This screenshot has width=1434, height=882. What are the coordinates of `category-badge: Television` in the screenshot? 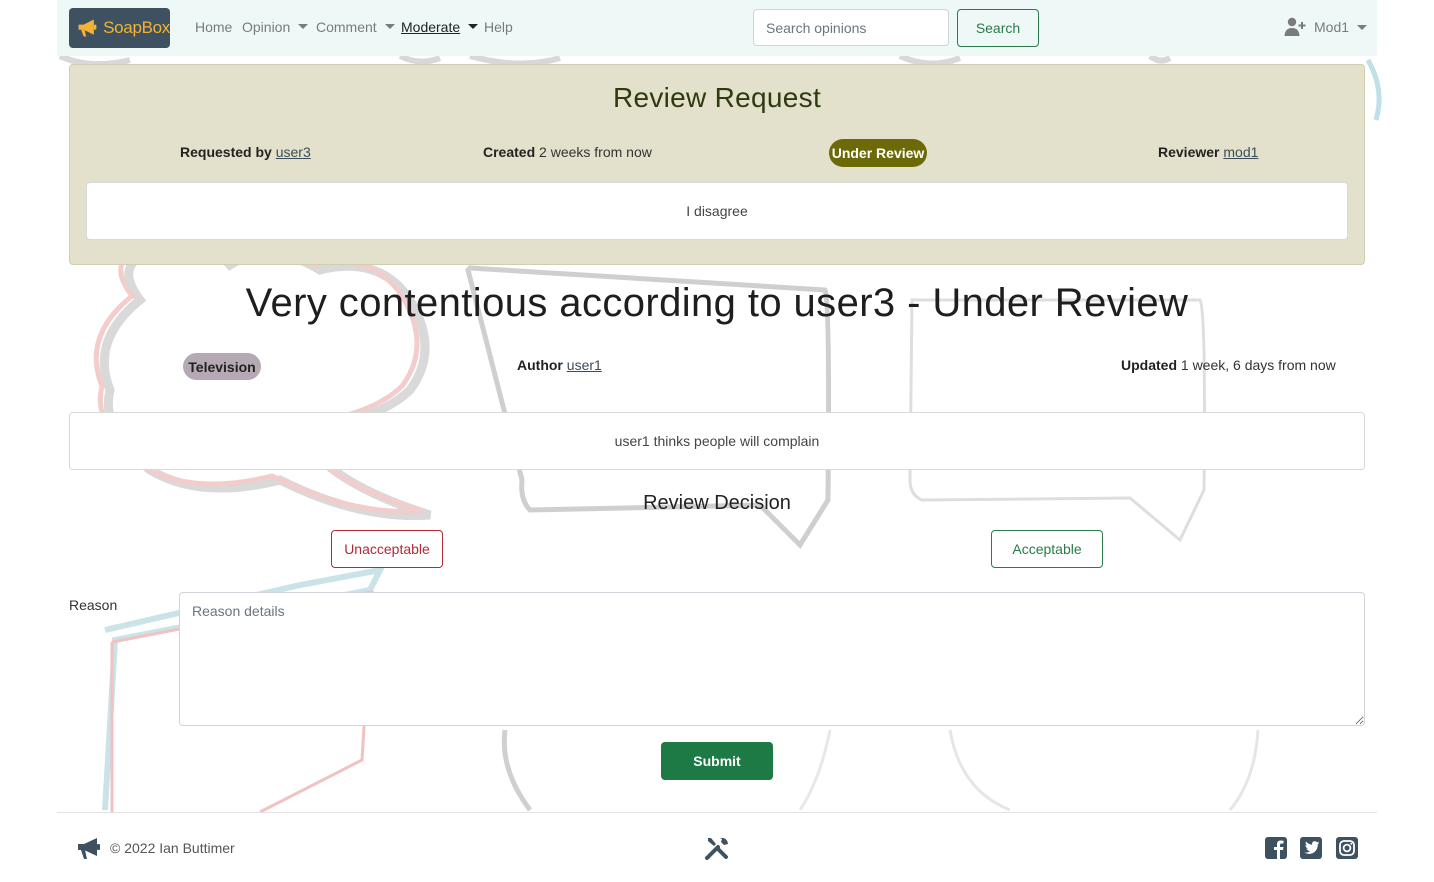 It's located at (222, 366).